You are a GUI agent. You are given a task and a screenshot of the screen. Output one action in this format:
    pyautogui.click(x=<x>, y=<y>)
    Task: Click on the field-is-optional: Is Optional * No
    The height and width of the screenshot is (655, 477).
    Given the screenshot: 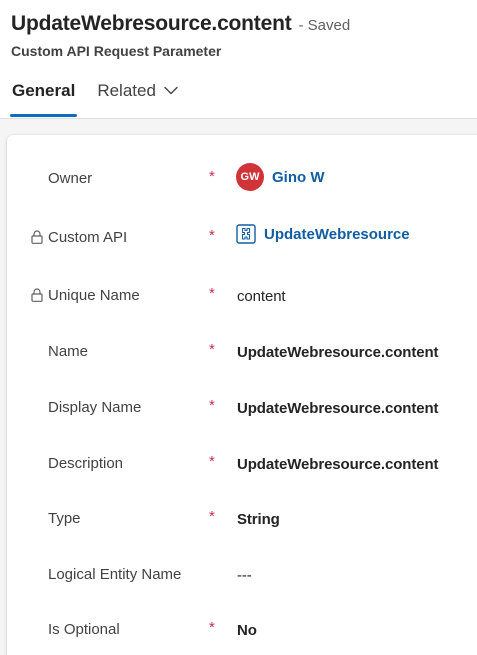 What is the action you would take?
    pyautogui.click(x=242, y=635)
    